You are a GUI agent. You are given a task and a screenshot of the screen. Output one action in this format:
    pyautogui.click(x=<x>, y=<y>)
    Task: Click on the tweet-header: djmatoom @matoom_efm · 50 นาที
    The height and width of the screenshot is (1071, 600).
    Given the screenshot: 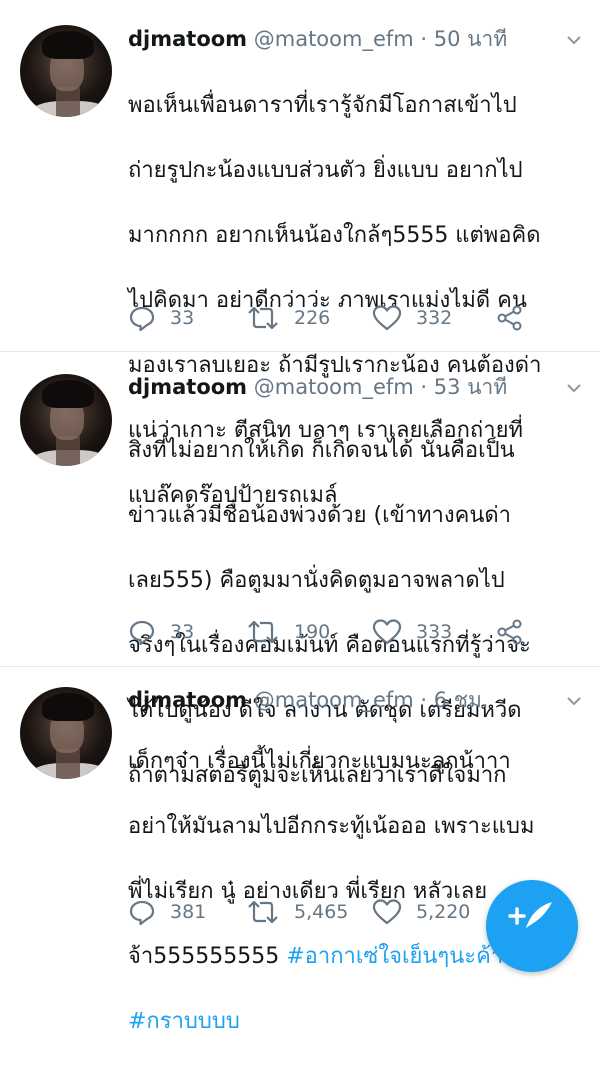 What is the action you would take?
    pyautogui.click(x=317, y=39)
    